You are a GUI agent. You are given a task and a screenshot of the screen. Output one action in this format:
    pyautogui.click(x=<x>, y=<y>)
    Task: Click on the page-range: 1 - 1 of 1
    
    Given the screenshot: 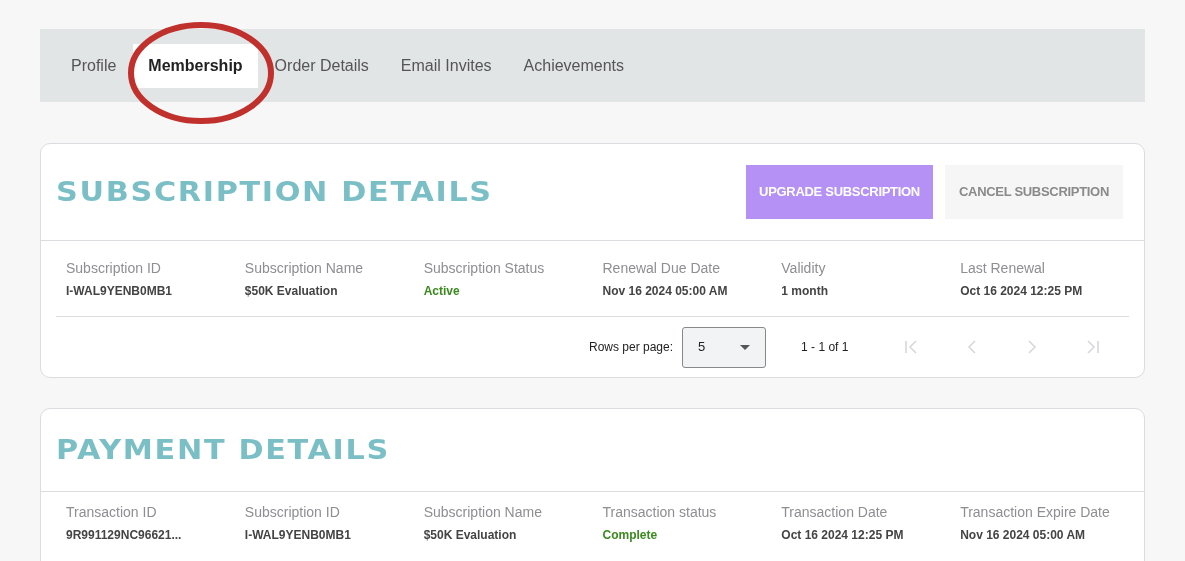 What is the action you would take?
    pyautogui.click(x=825, y=347)
    